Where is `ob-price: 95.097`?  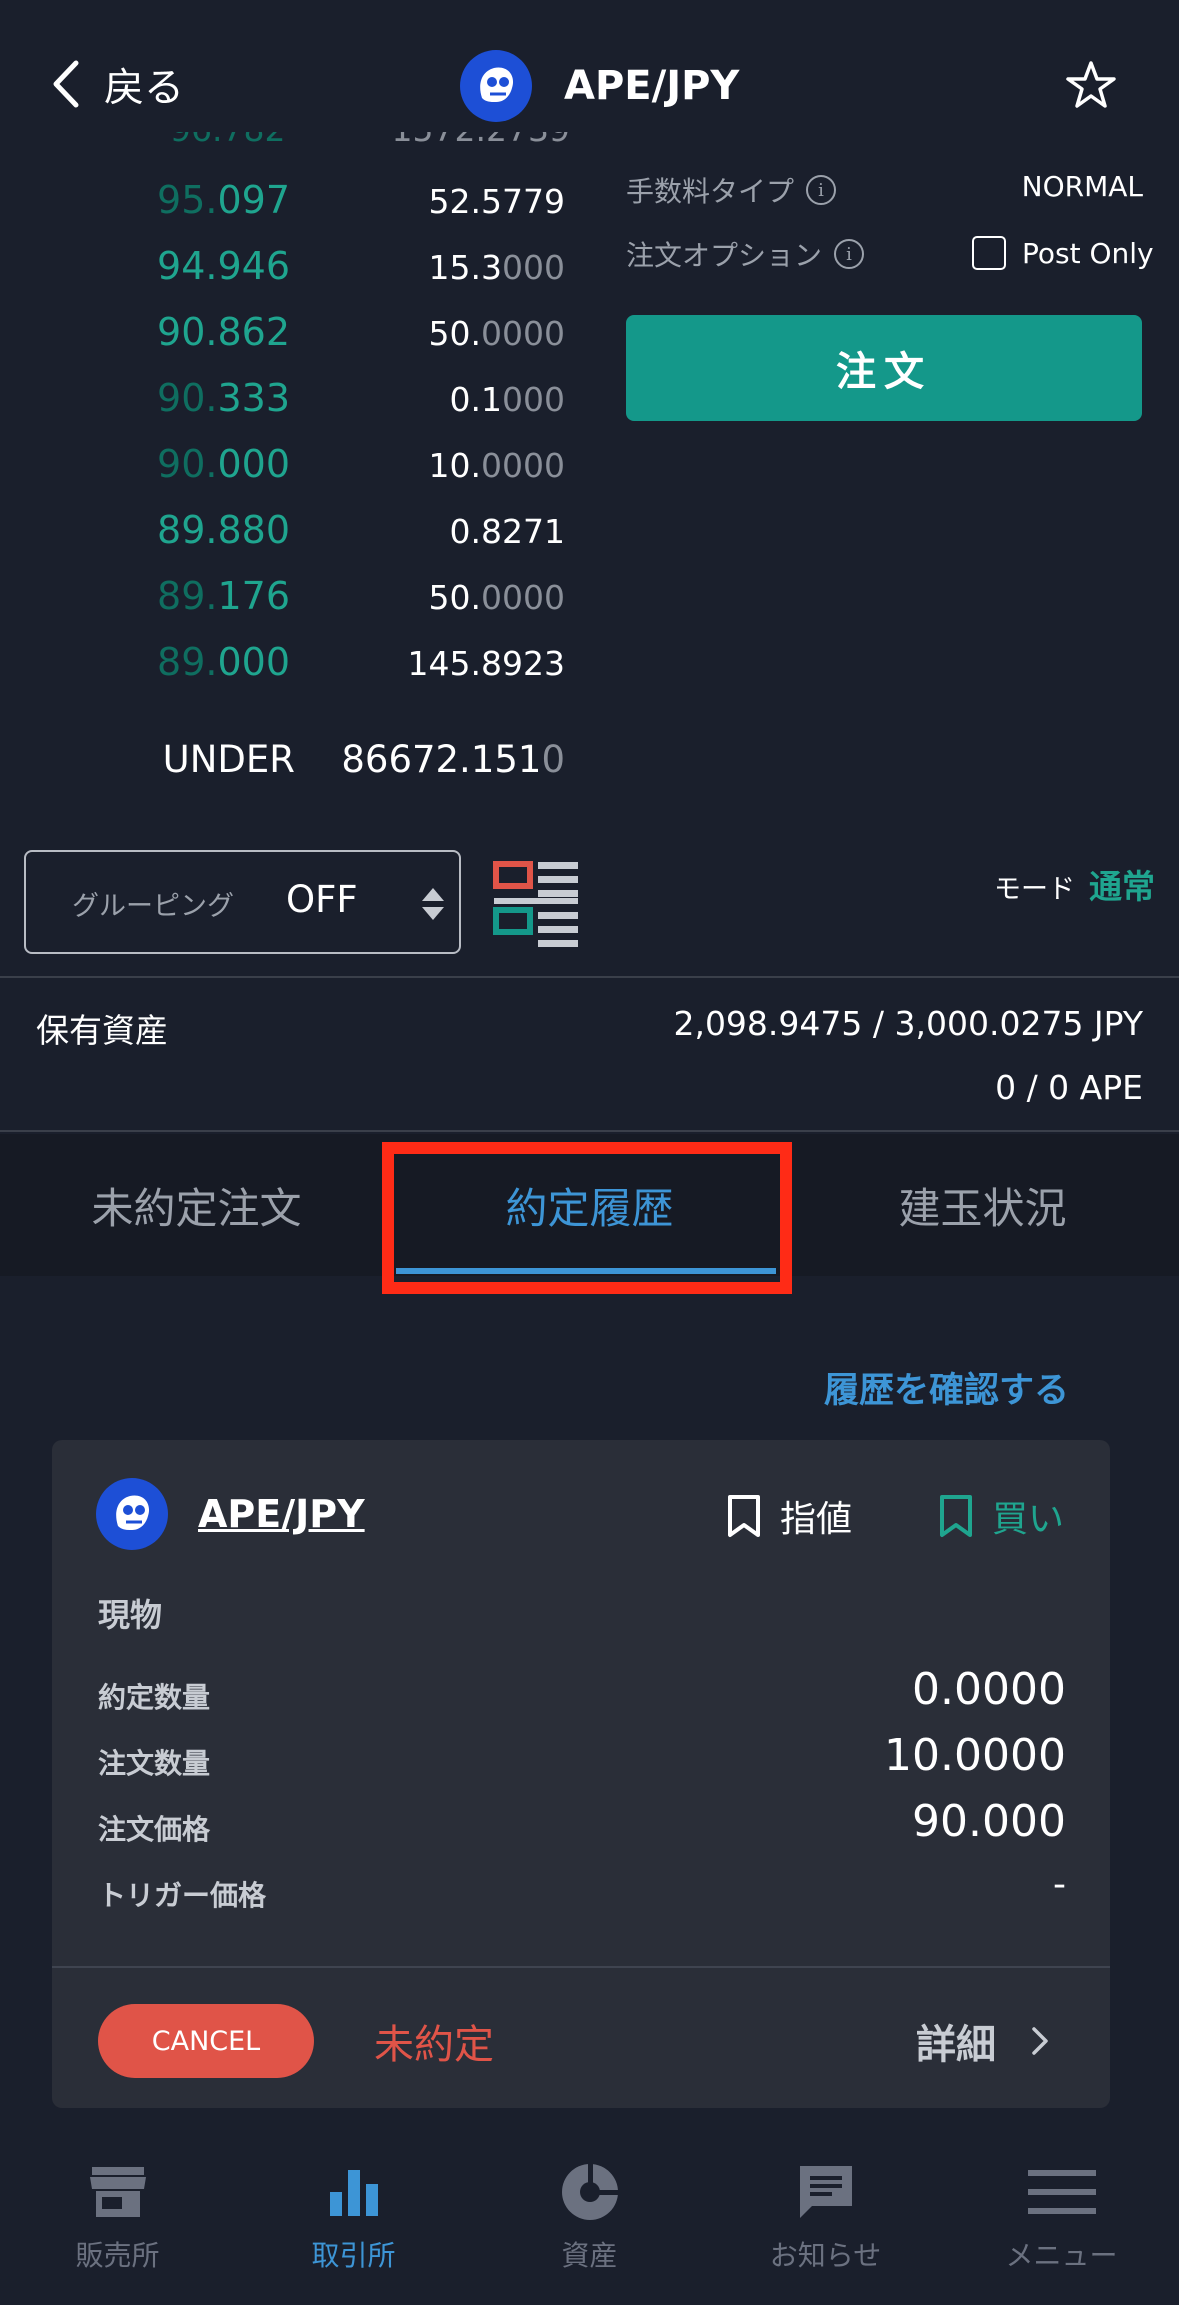
ob-price: 95.097 is located at coordinates (223, 200).